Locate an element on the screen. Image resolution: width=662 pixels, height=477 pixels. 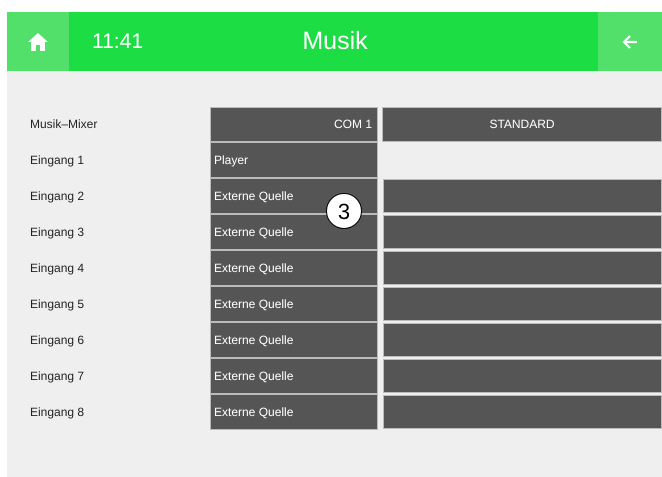
input-label: Eingang 8 is located at coordinates (57, 412).